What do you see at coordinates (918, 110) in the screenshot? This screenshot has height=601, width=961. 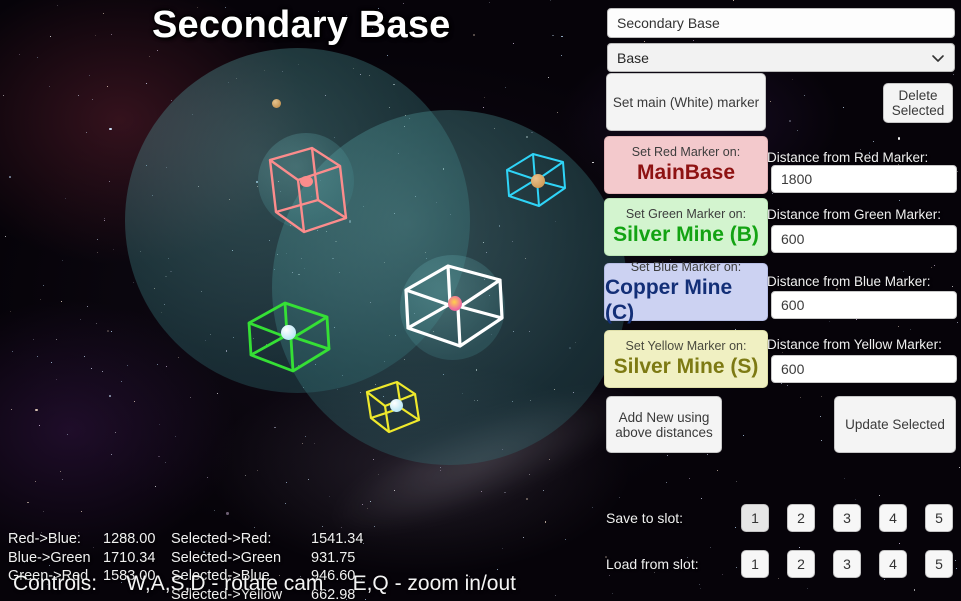 I see `delete-selected-line2: Selected` at bounding box center [918, 110].